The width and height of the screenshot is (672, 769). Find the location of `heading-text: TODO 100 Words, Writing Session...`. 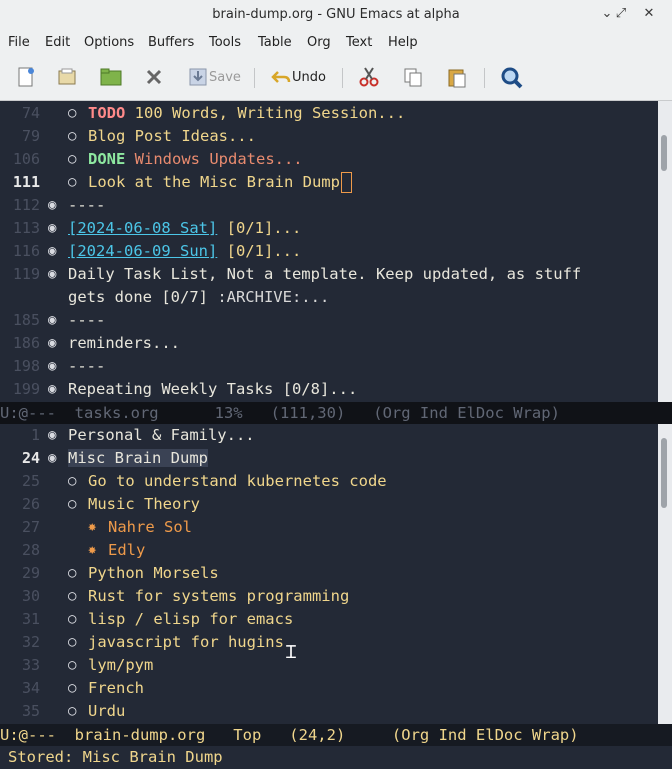

heading-text: TODO 100 Words, Writing Session... is located at coordinates (246, 113).